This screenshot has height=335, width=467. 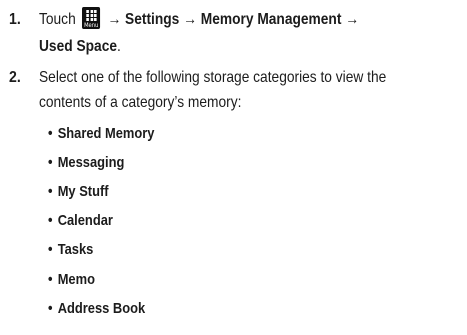 I want to click on list-item: • Memo, so click(x=71, y=279).